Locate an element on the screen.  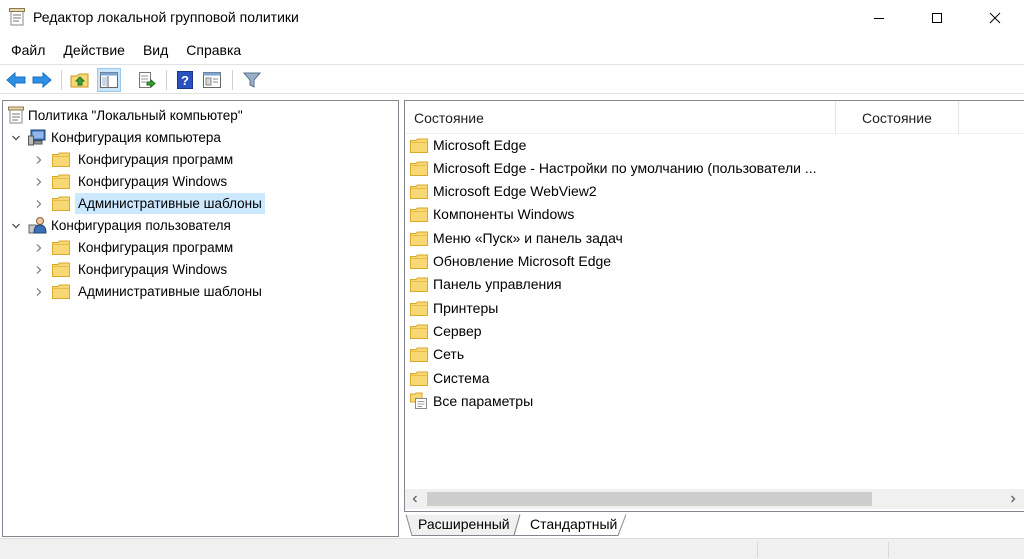
menu-view: Вид is located at coordinates (154, 50).